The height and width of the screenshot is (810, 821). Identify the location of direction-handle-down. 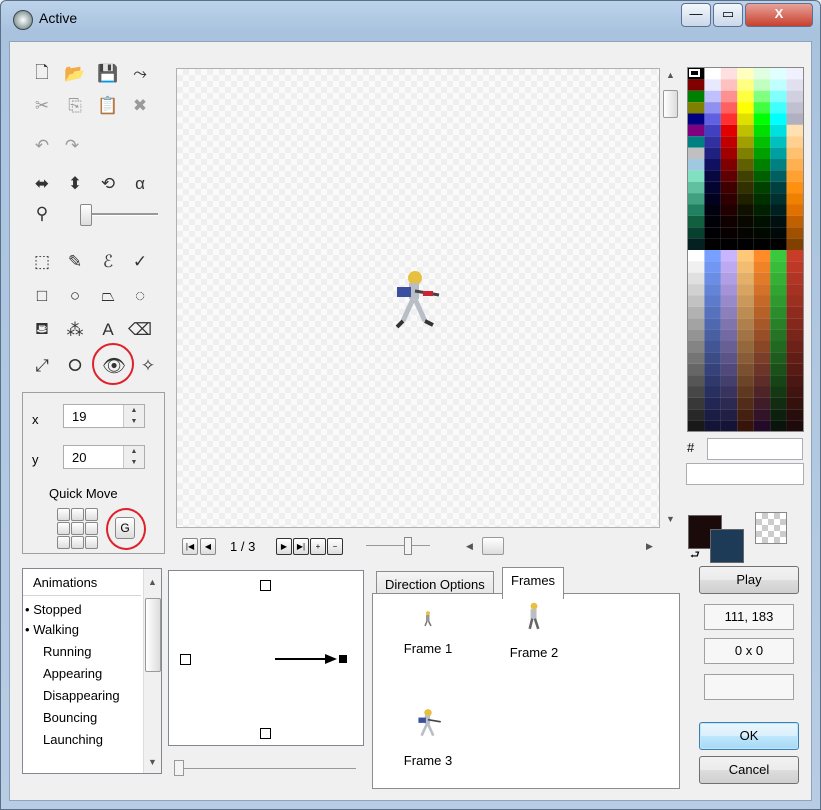
(265, 733).